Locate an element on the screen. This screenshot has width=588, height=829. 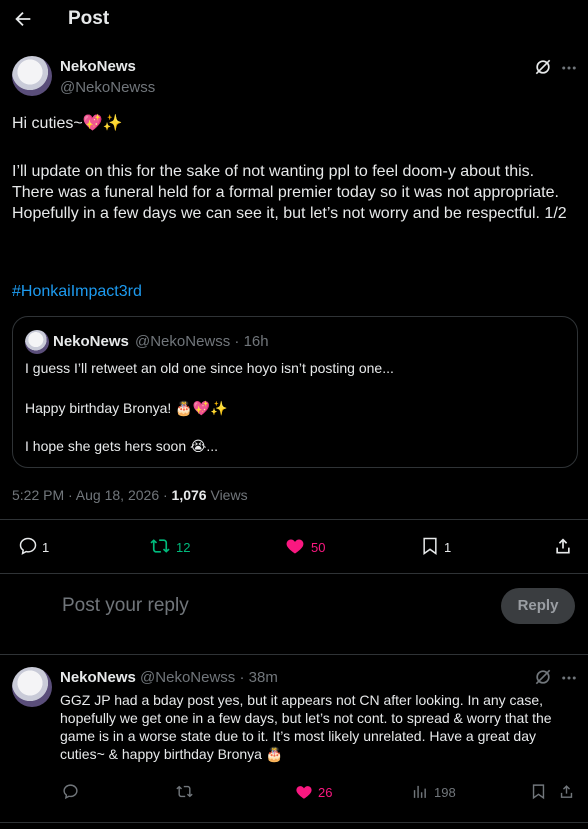
composer-avatar-placeholder is located at coordinates (32, 610).